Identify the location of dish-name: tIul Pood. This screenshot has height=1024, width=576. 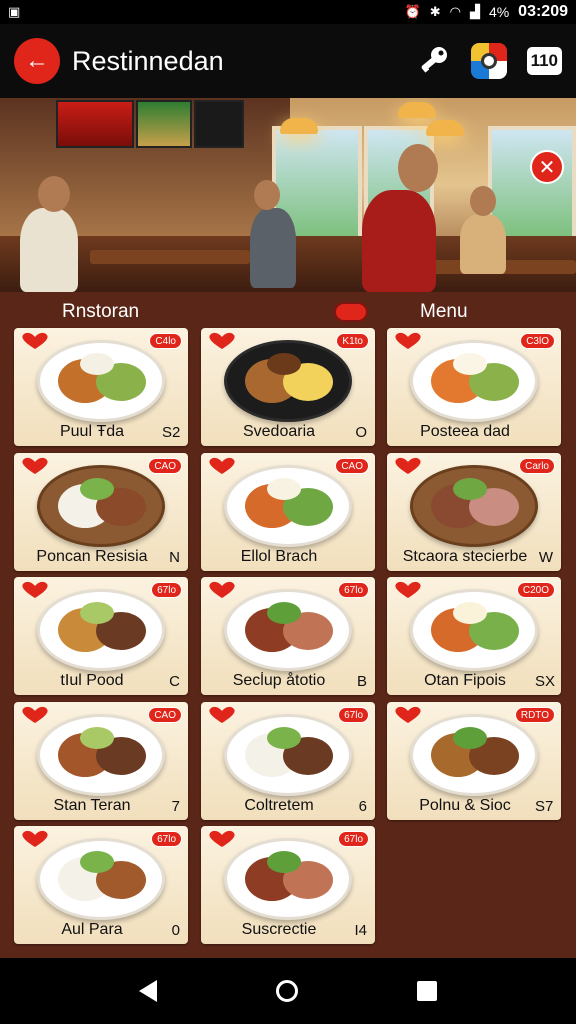
(92, 680).